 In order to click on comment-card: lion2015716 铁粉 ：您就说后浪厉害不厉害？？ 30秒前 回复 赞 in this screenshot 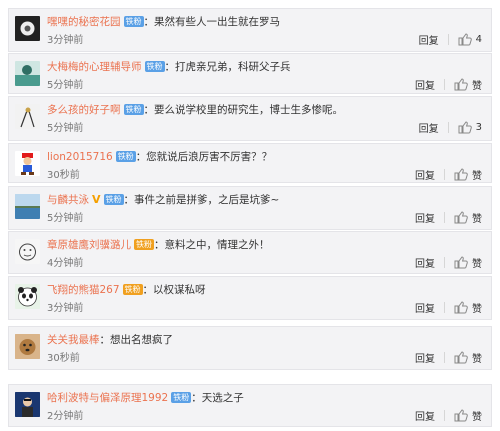, I will do `click(250, 163)`.